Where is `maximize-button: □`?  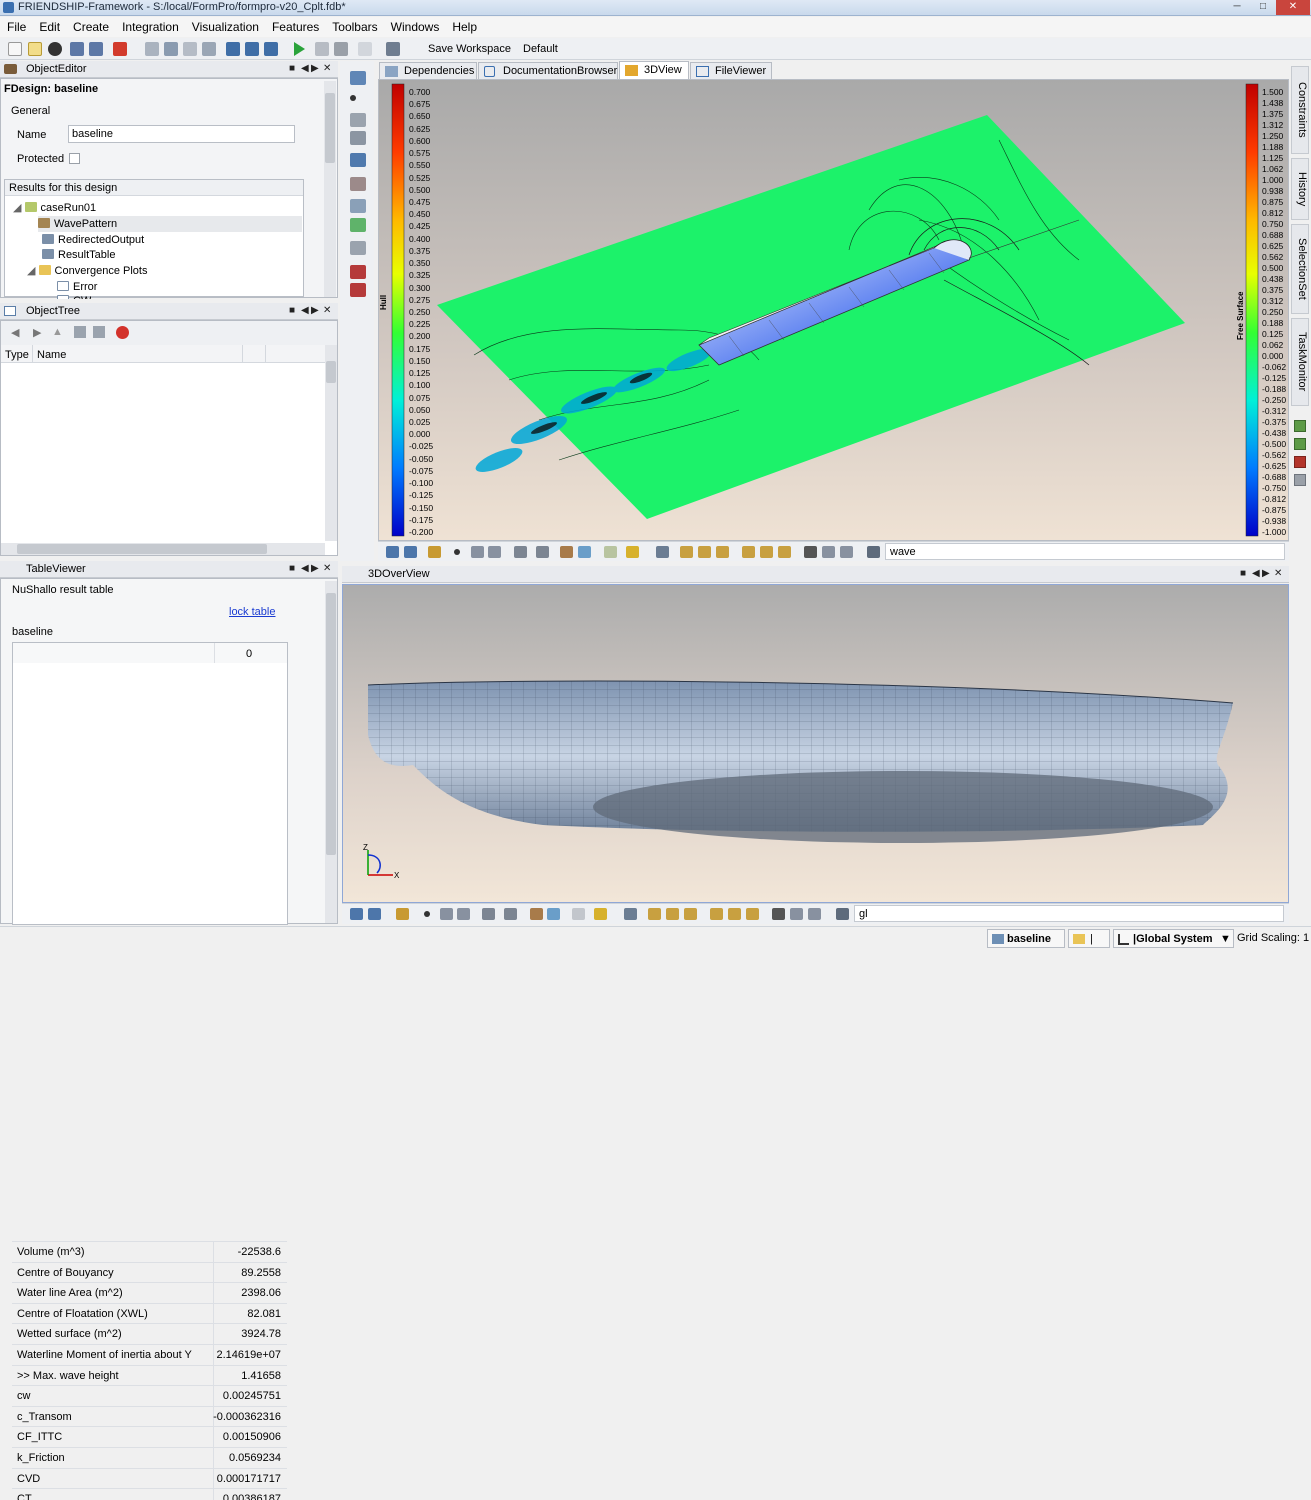
maximize-button: □ is located at coordinates (1263, 7).